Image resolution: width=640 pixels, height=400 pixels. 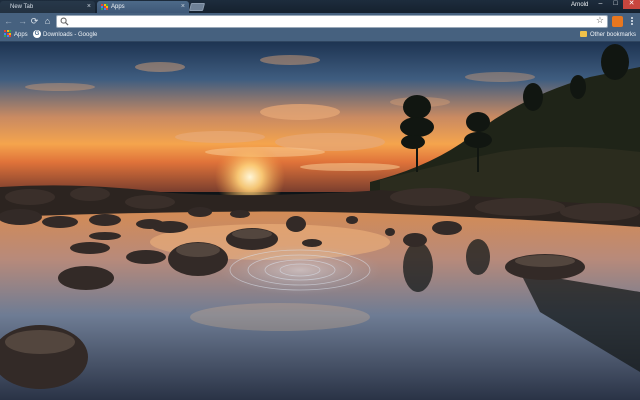 What do you see at coordinates (22, 7) in the screenshot?
I see `tab-label: New Tab` at bounding box center [22, 7].